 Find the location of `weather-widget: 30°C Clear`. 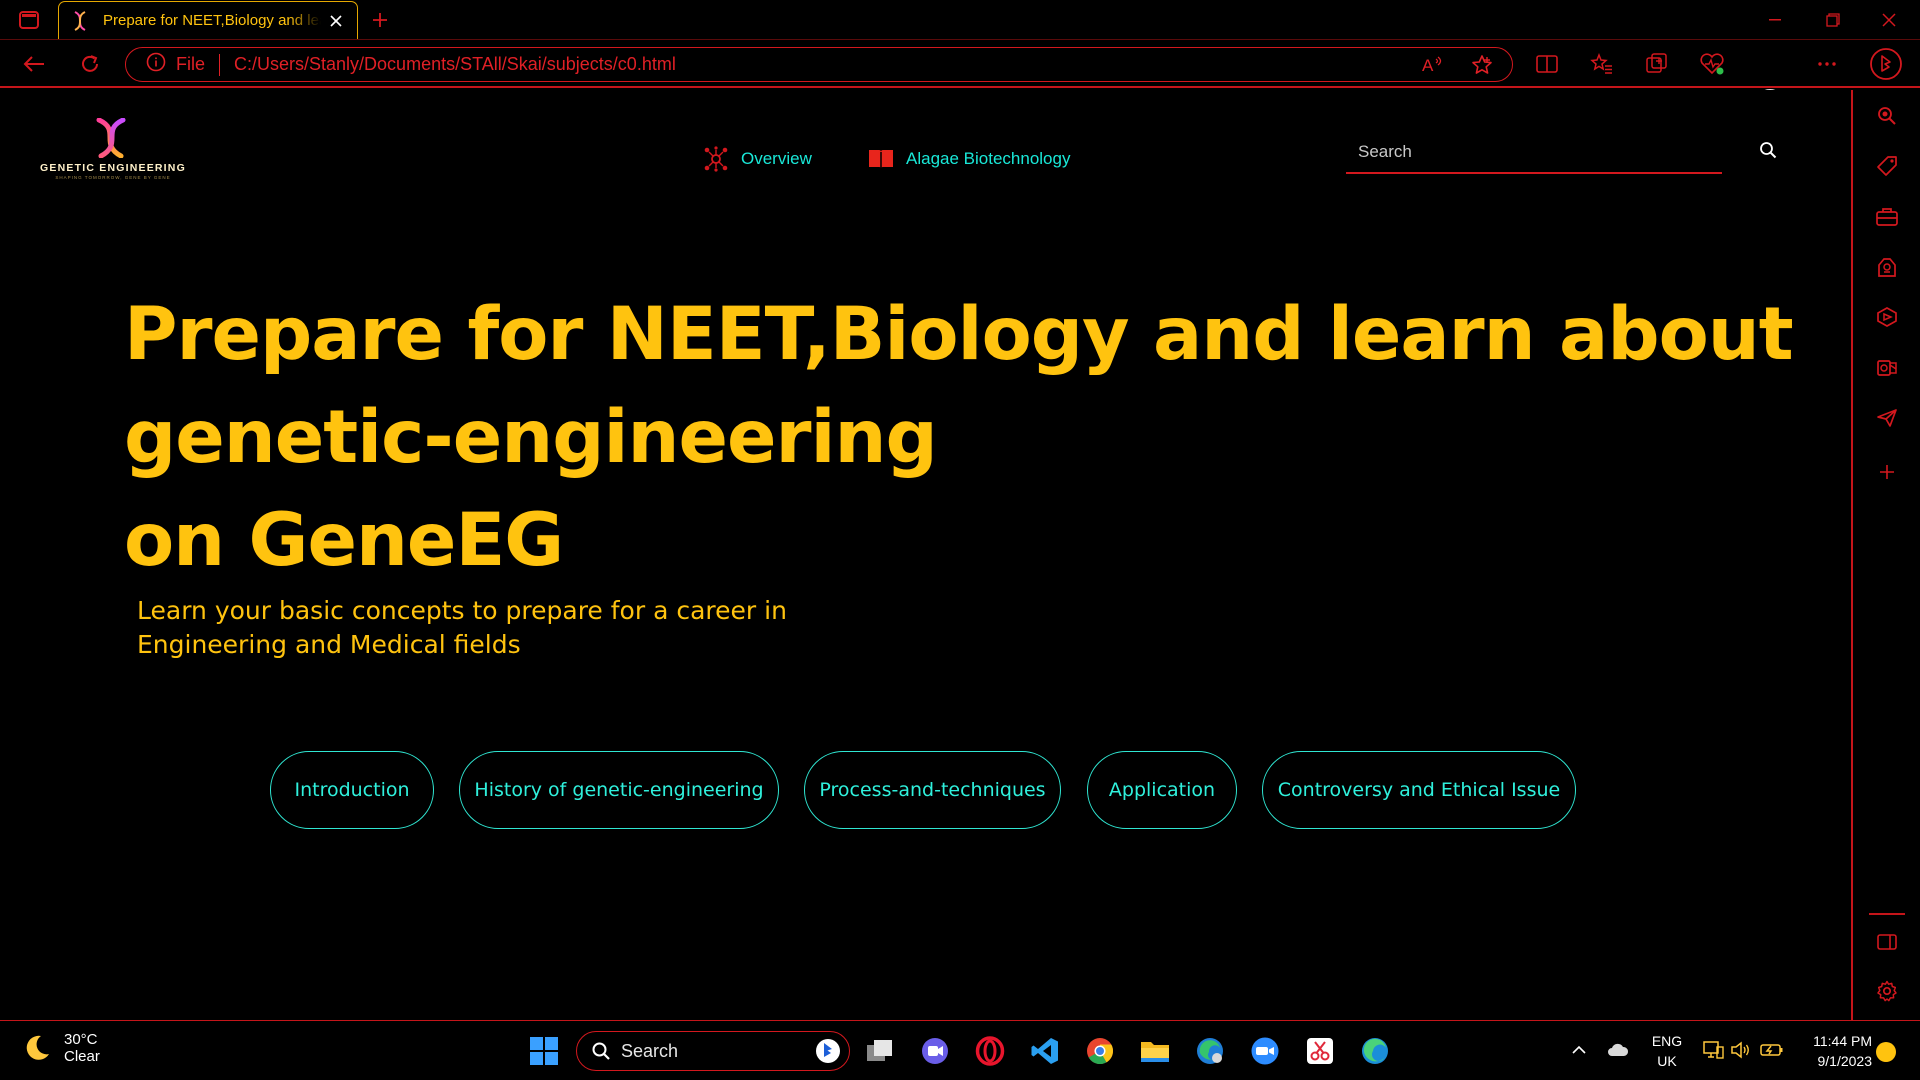

weather-widget: 30°C Clear is located at coordinates (61, 1048).